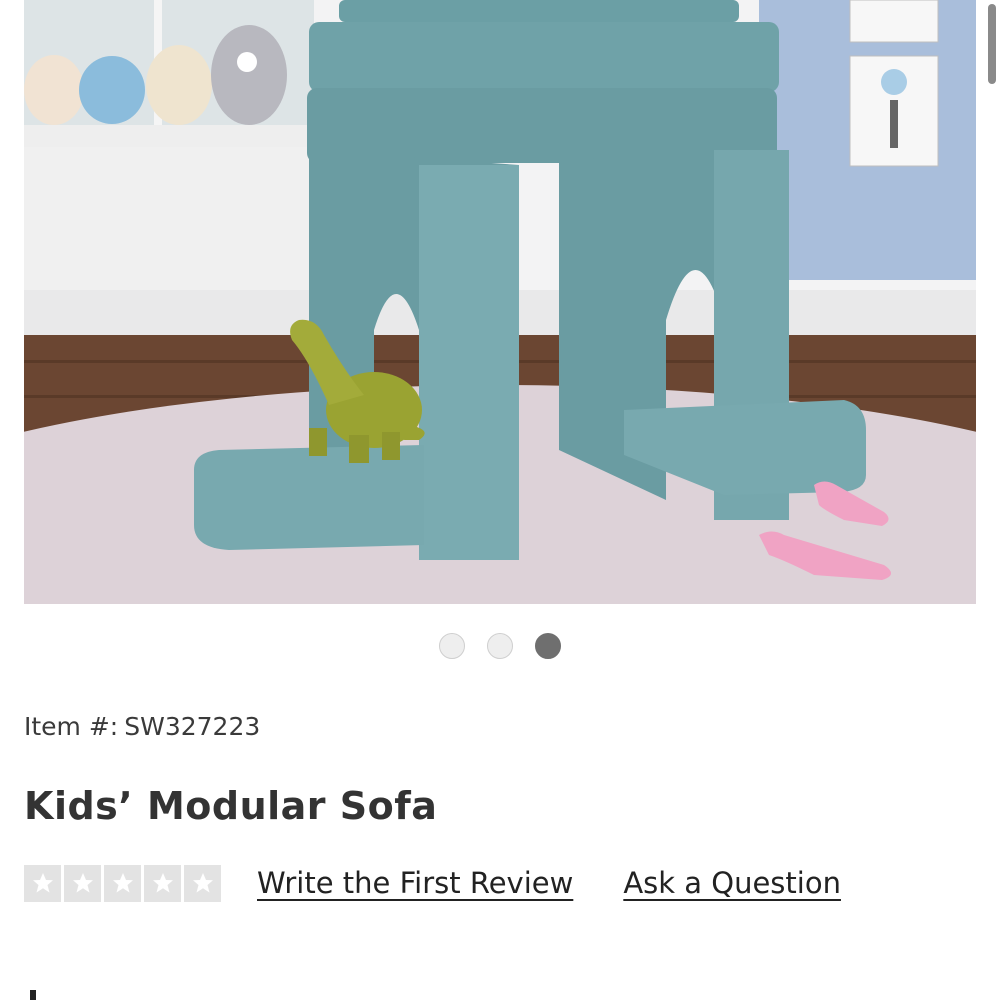 This screenshot has height=1000, width=1000. What do you see at coordinates (992, 44) in the screenshot?
I see `scrollbar` at bounding box center [992, 44].